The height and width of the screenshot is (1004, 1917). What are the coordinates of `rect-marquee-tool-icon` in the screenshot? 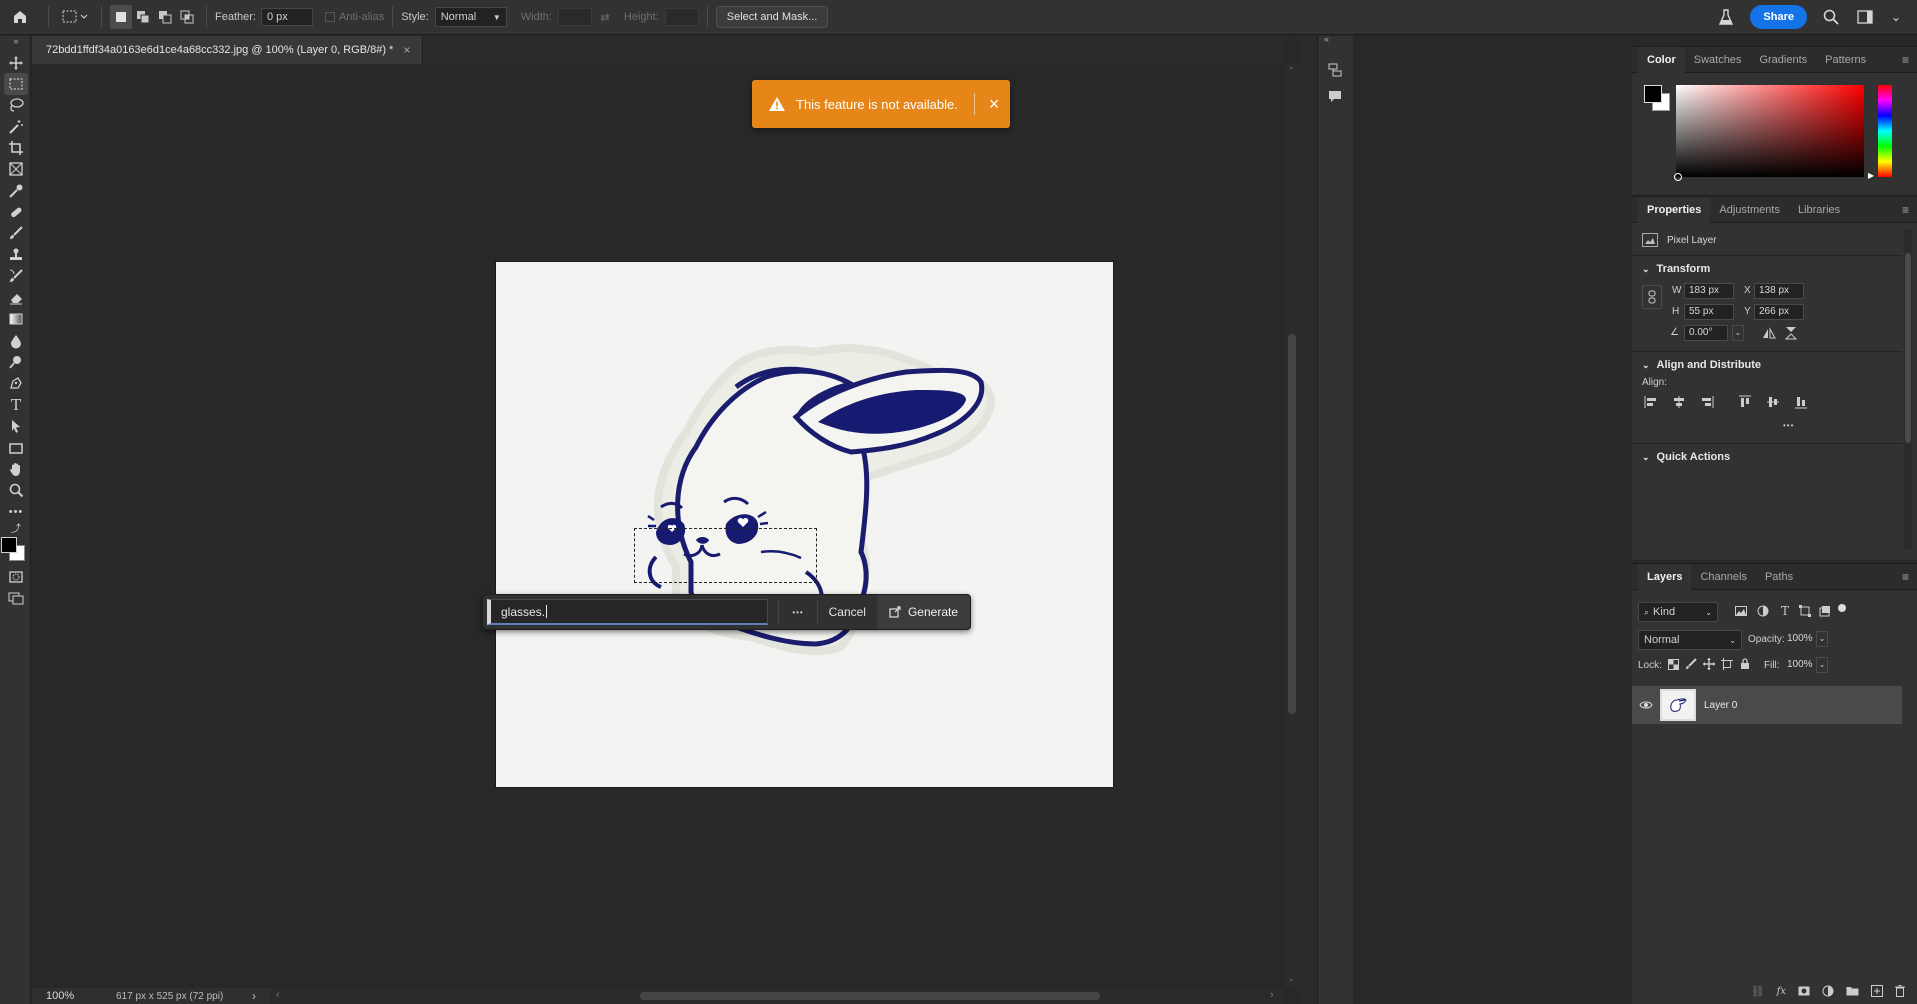 It's located at (16, 84).